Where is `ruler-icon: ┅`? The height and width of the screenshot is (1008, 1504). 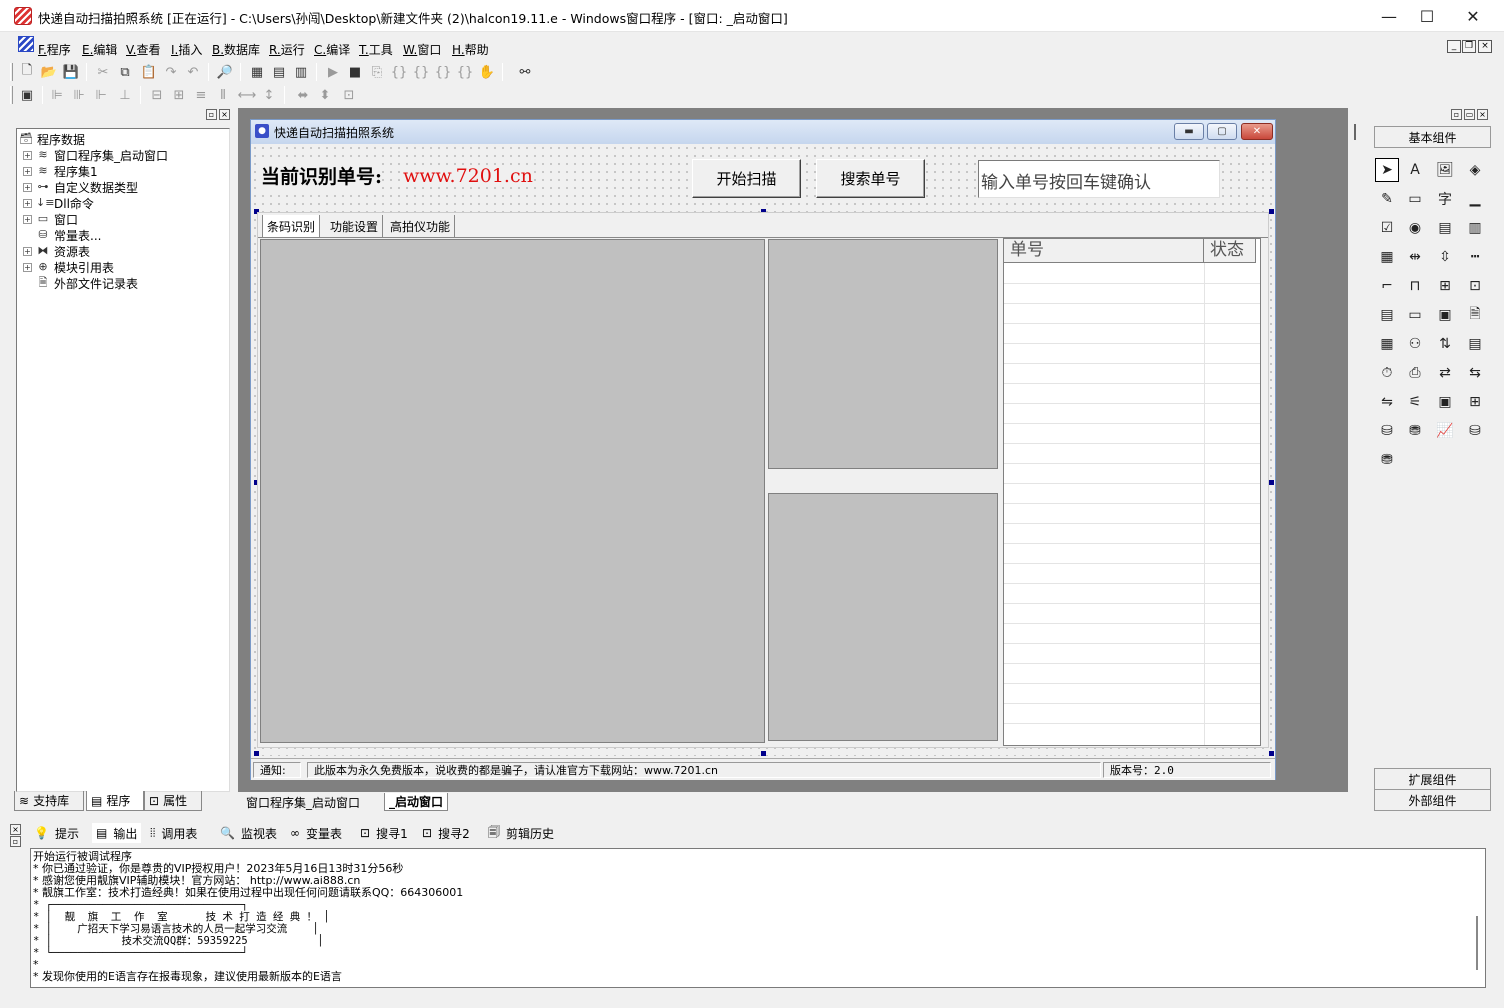
ruler-icon: ┅ is located at coordinates (1475, 257).